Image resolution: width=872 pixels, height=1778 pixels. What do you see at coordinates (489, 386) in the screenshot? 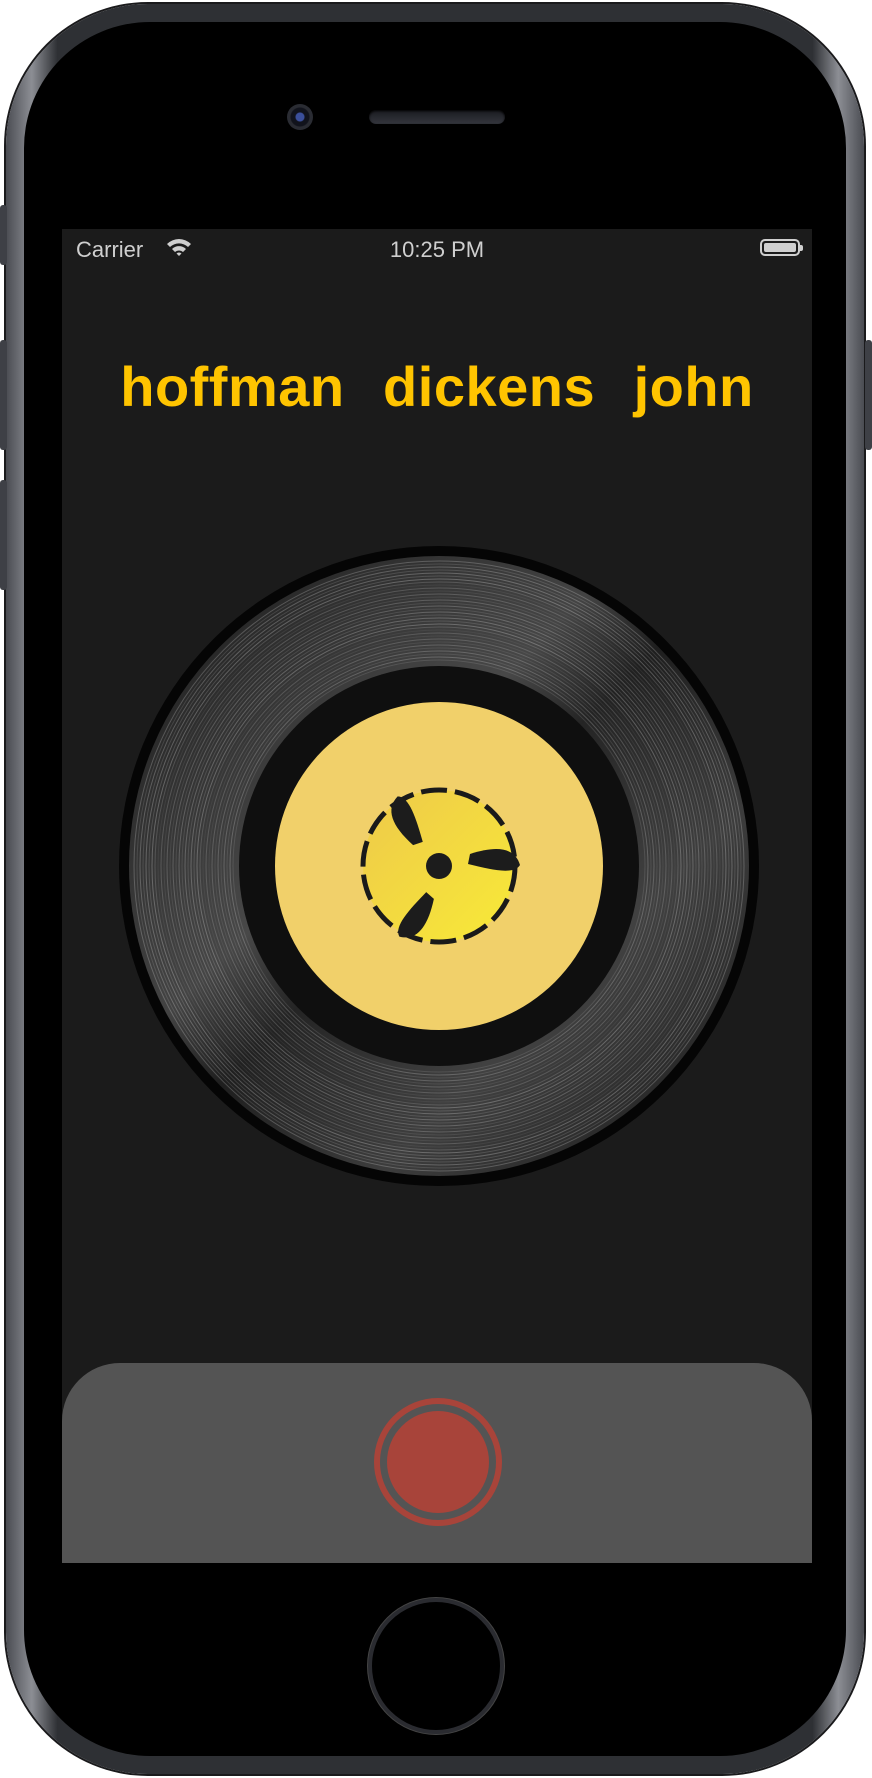
I see `word-2: dickens` at bounding box center [489, 386].